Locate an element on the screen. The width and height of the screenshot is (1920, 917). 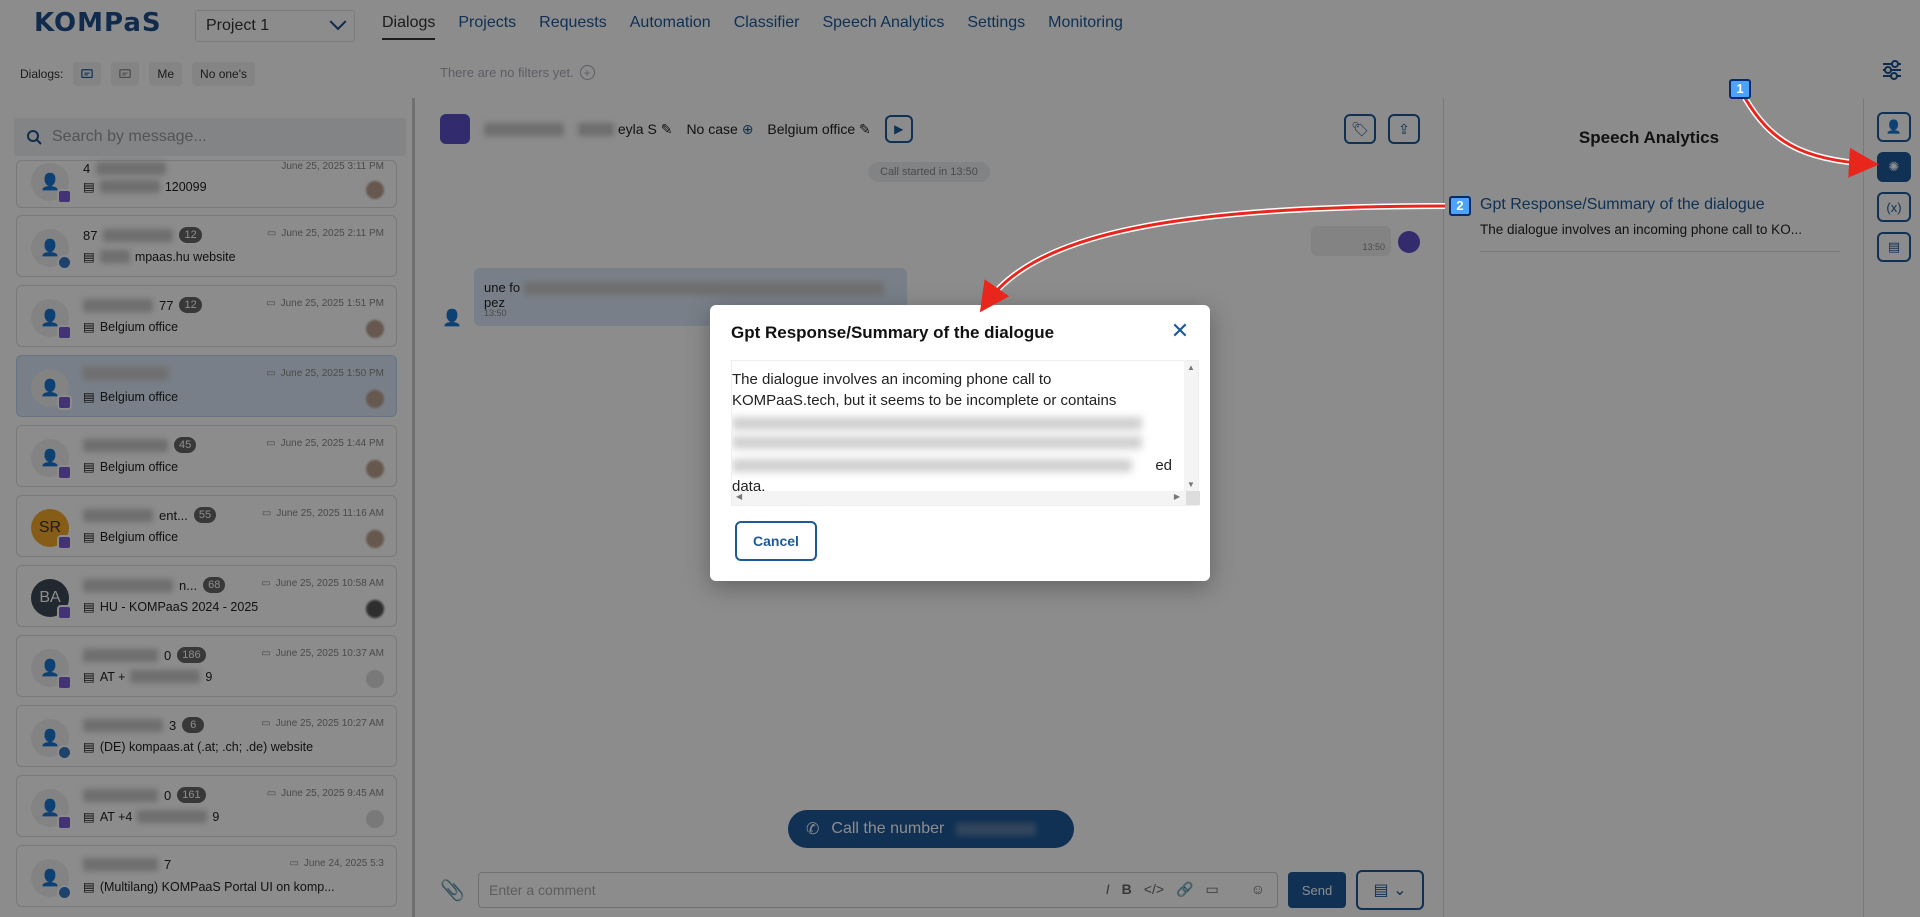
summary-line: ed is located at coordinates (952, 465).